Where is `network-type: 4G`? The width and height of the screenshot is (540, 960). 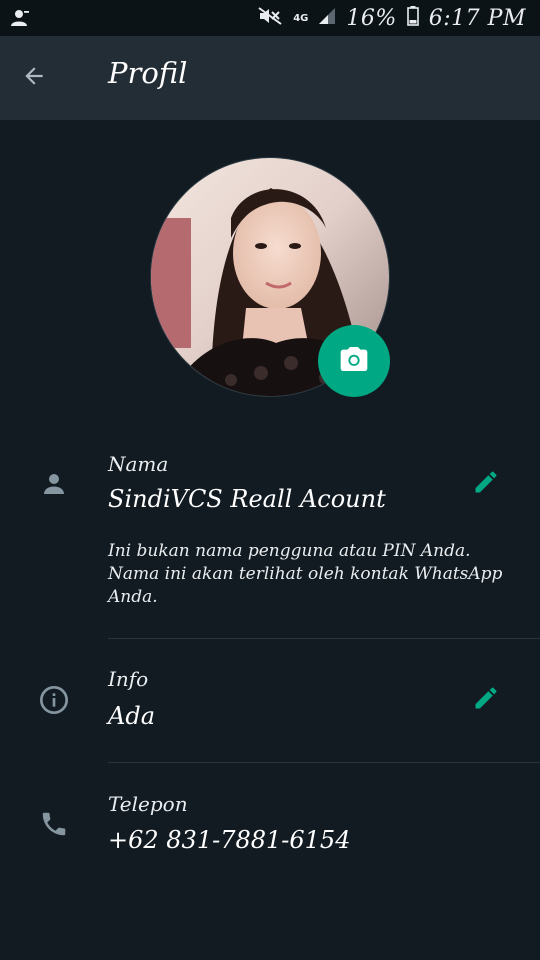 network-type: 4G is located at coordinates (301, 18).